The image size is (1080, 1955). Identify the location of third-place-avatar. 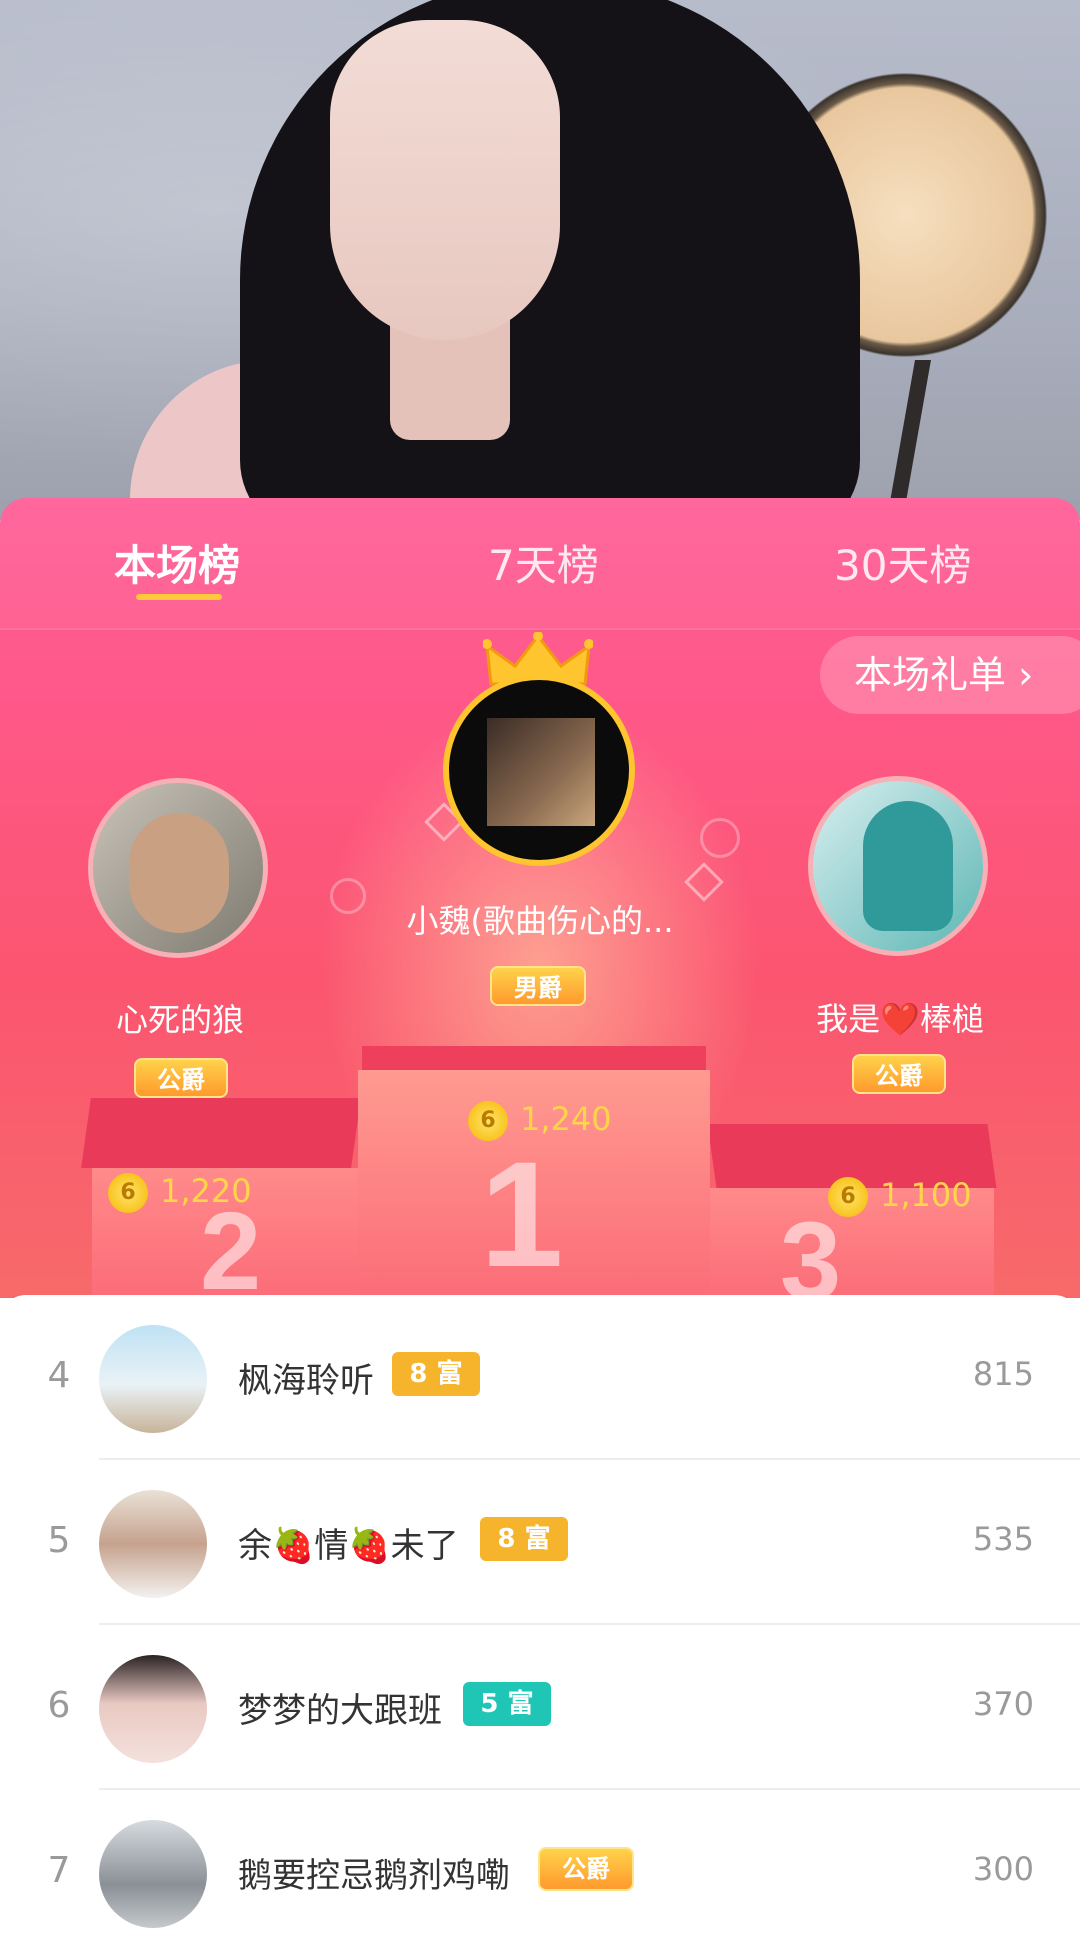
(898, 866).